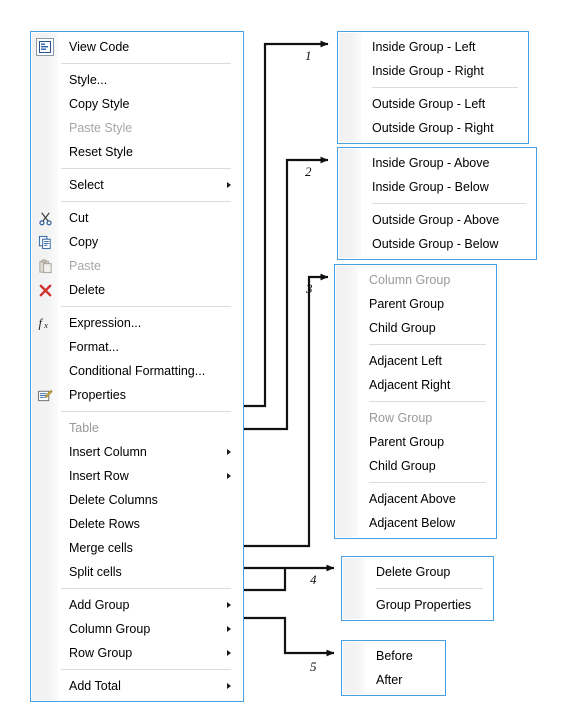 This screenshot has height=724, width=571. What do you see at coordinates (137, 629) in the screenshot?
I see `menu-item-column-group: Column Group` at bounding box center [137, 629].